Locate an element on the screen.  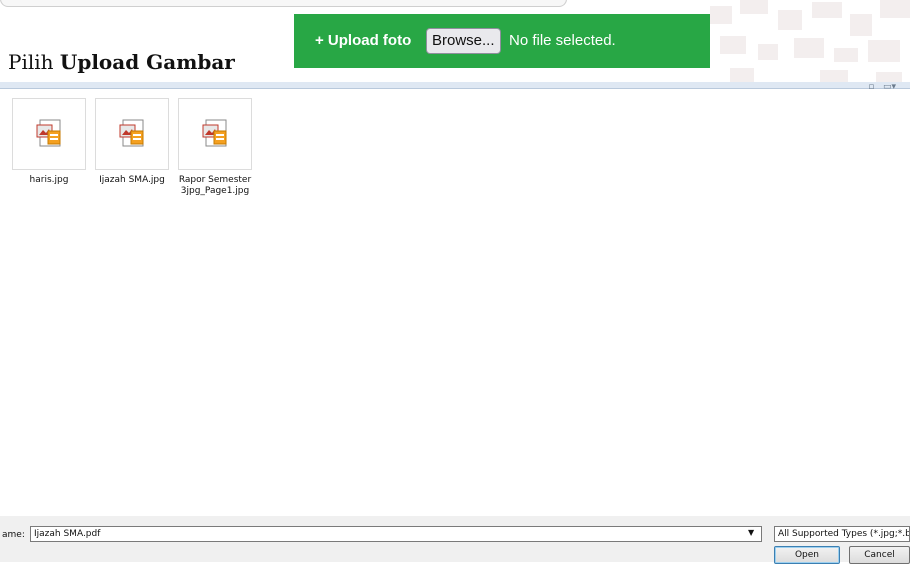
file-name-label: Rapor Semester 3jpg_Page1.jpg is located at coordinates (215, 185).